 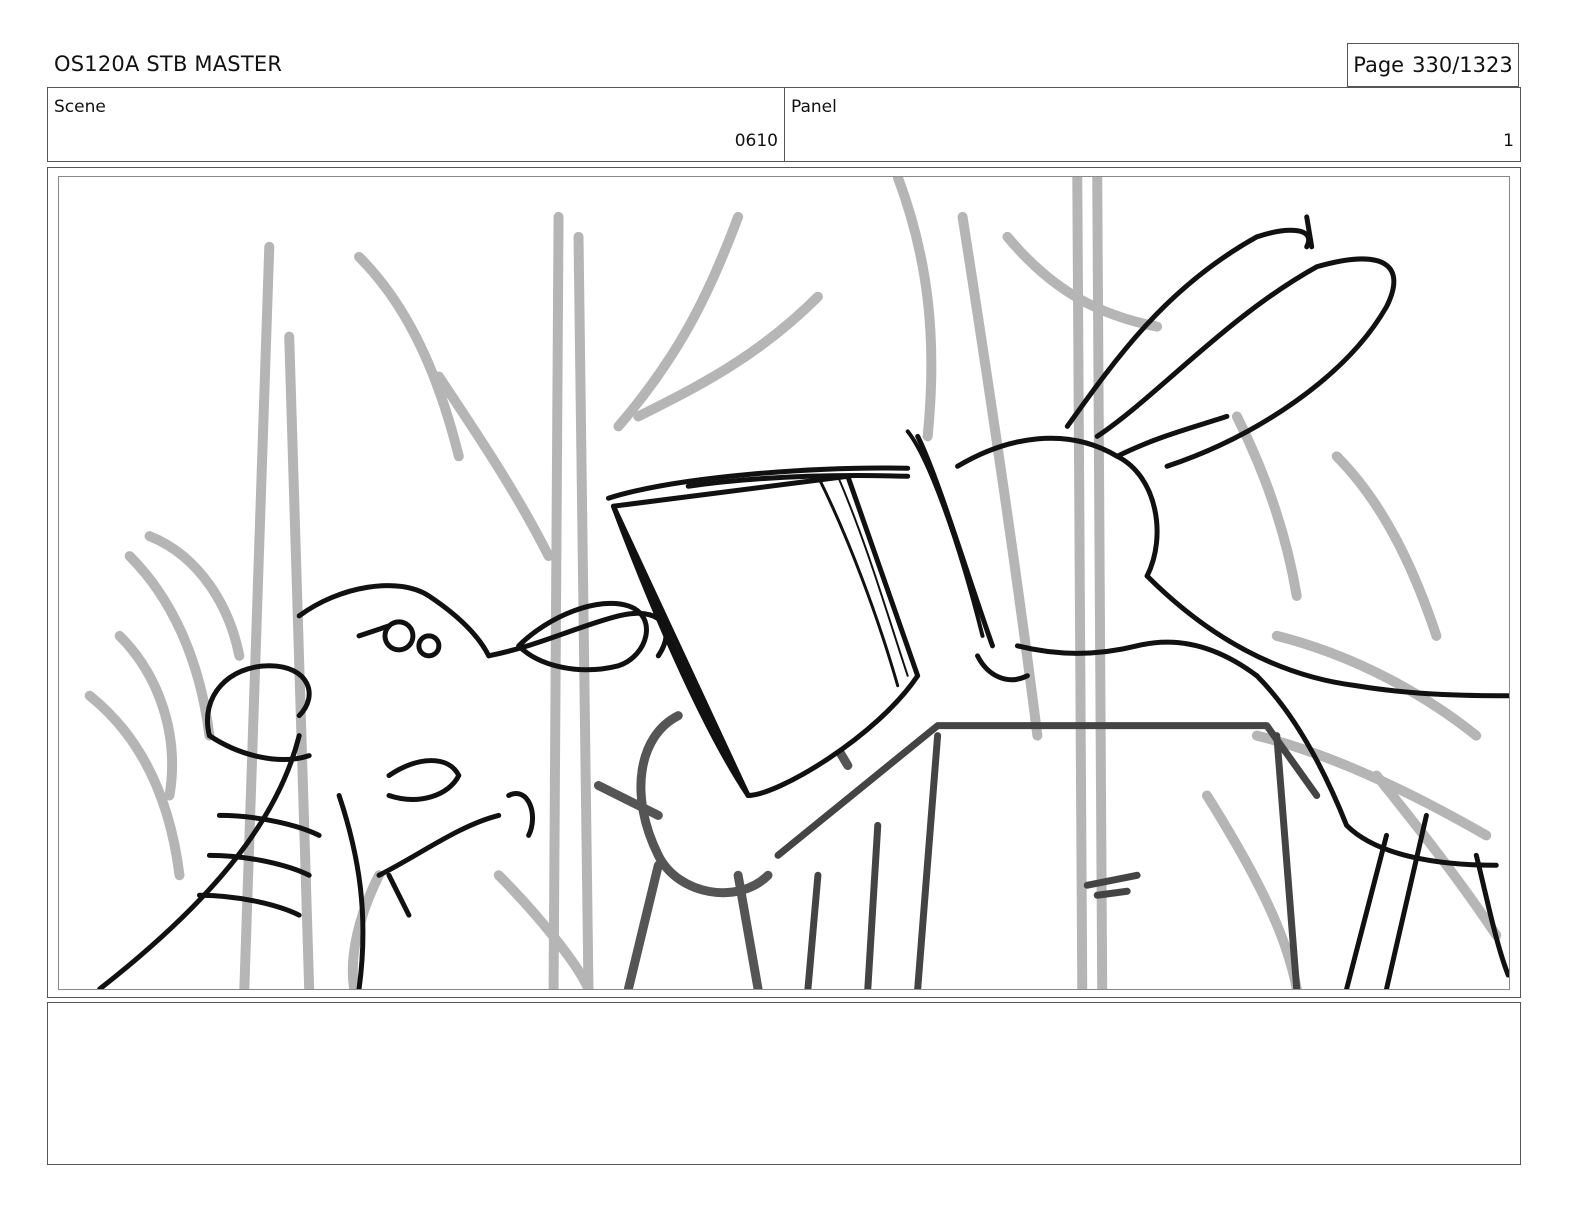 I want to click on page-label: Page, so click(x=1379, y=65).